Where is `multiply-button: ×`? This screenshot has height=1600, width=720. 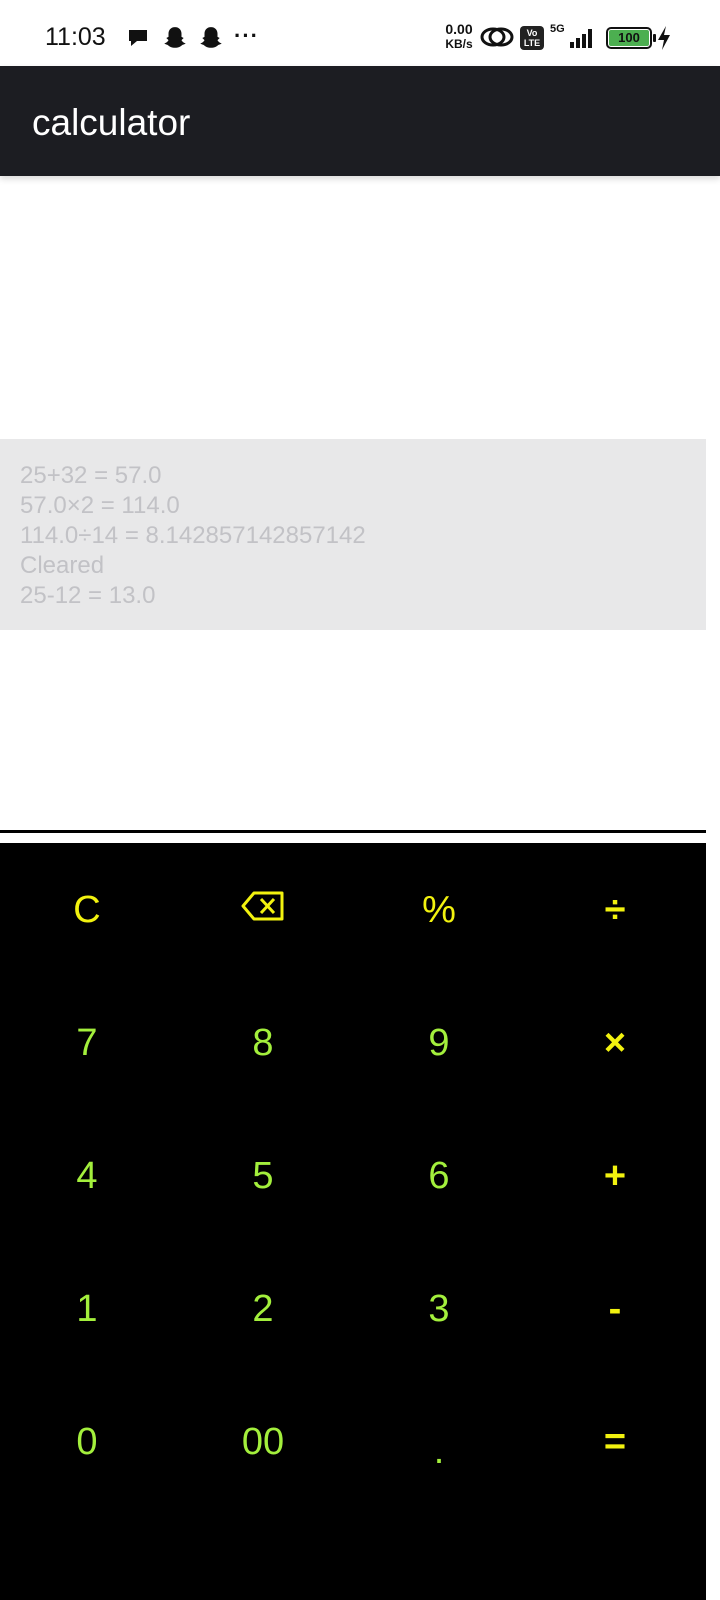 multiply-button: × is located at coordinates (615, 1043).